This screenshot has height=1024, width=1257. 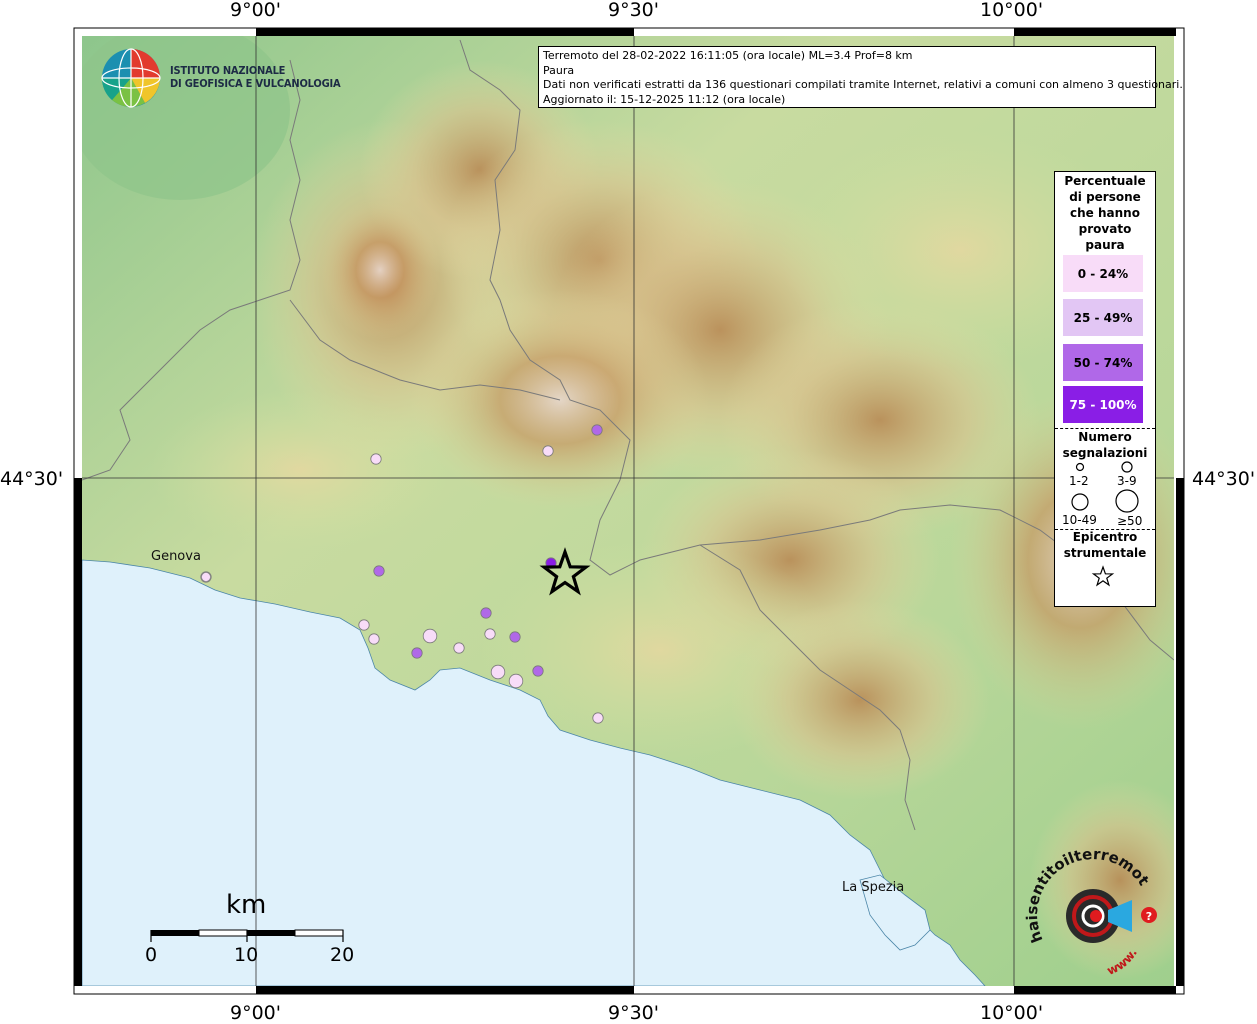 I want to click on lon-label-bottom-10-00: 10°00', so click(x=1012, y=1013).